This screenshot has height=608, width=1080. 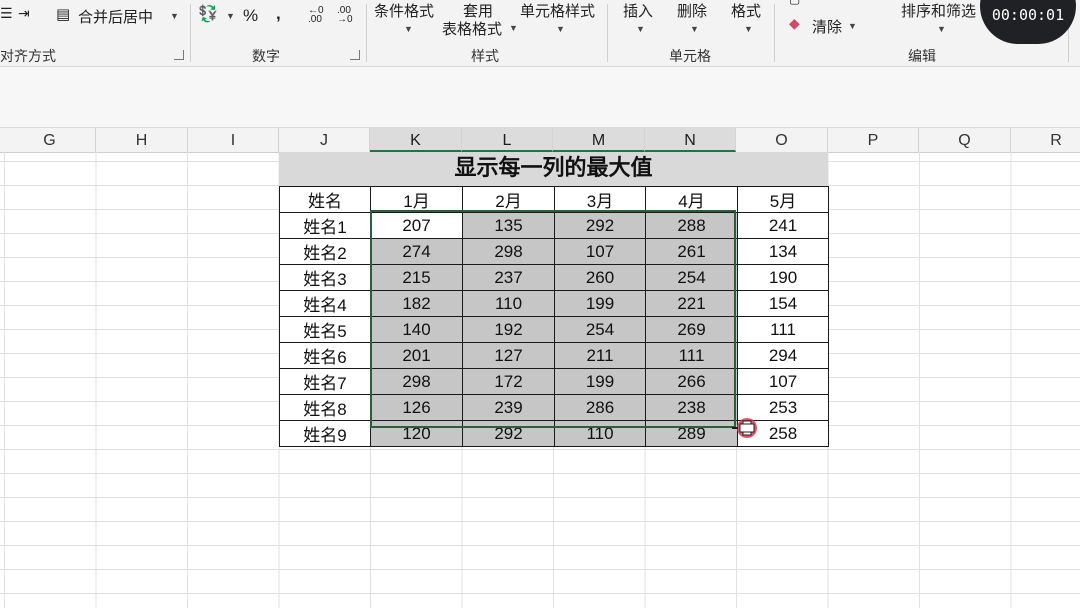 What do you see at coordinates (783, 303) in the screenshot?
I see `value-cell: 154` at bounding box center [783, 303].